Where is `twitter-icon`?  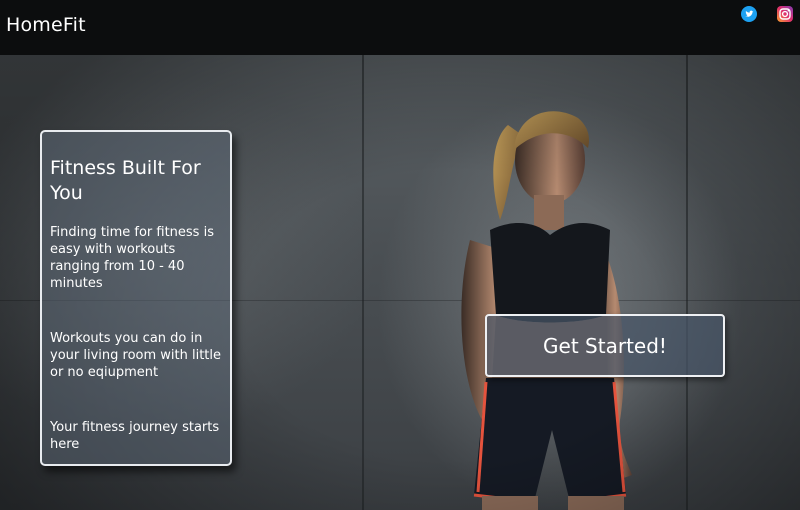 twitter-icon is located at coordinates (749, 14).